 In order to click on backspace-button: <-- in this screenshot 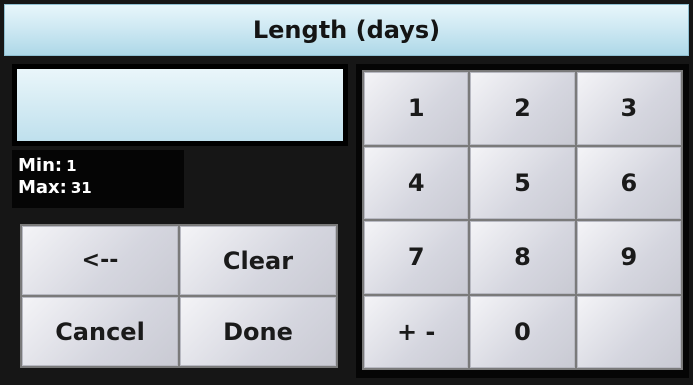, I will do `click(100, 260)`.